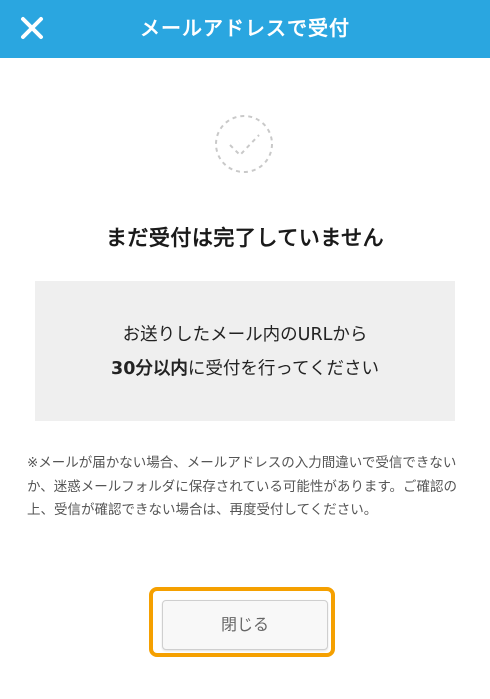 Image resolution: width=490 pixels, height=699 pixels. I want to click on status-heading: まだ受付は完了していません, so click(245, 238).